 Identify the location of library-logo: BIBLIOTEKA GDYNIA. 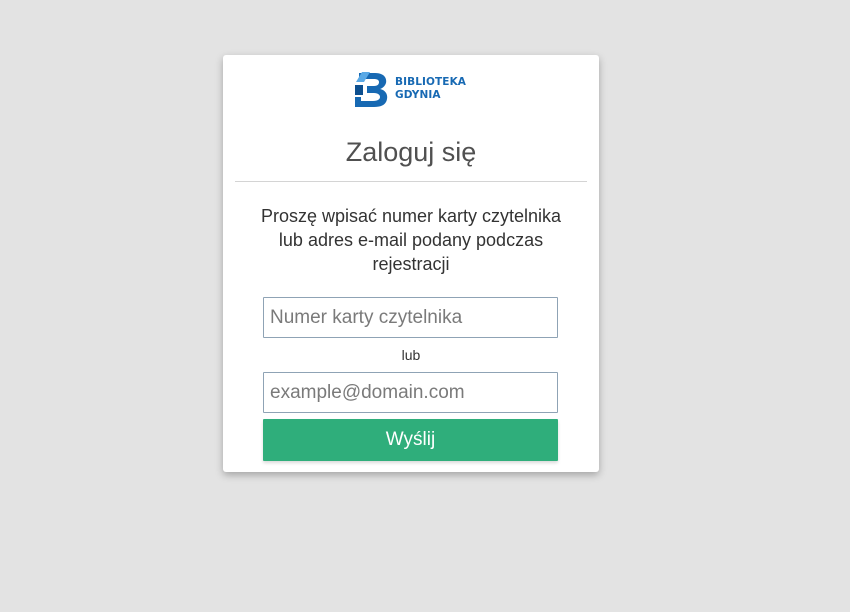
(413, 89).